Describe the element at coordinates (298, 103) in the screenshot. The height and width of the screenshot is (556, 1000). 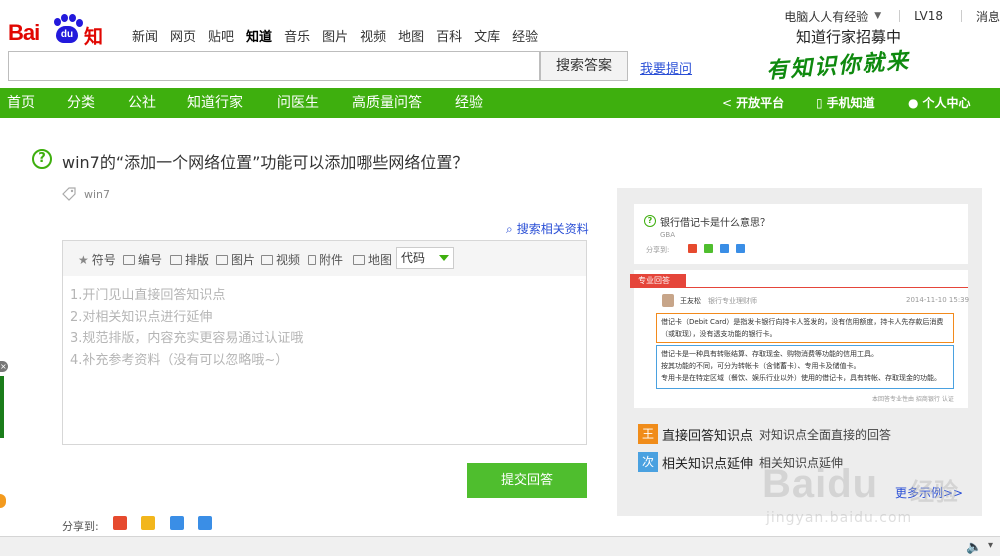
I see `main-nav-doctor: 问医生` at that location.